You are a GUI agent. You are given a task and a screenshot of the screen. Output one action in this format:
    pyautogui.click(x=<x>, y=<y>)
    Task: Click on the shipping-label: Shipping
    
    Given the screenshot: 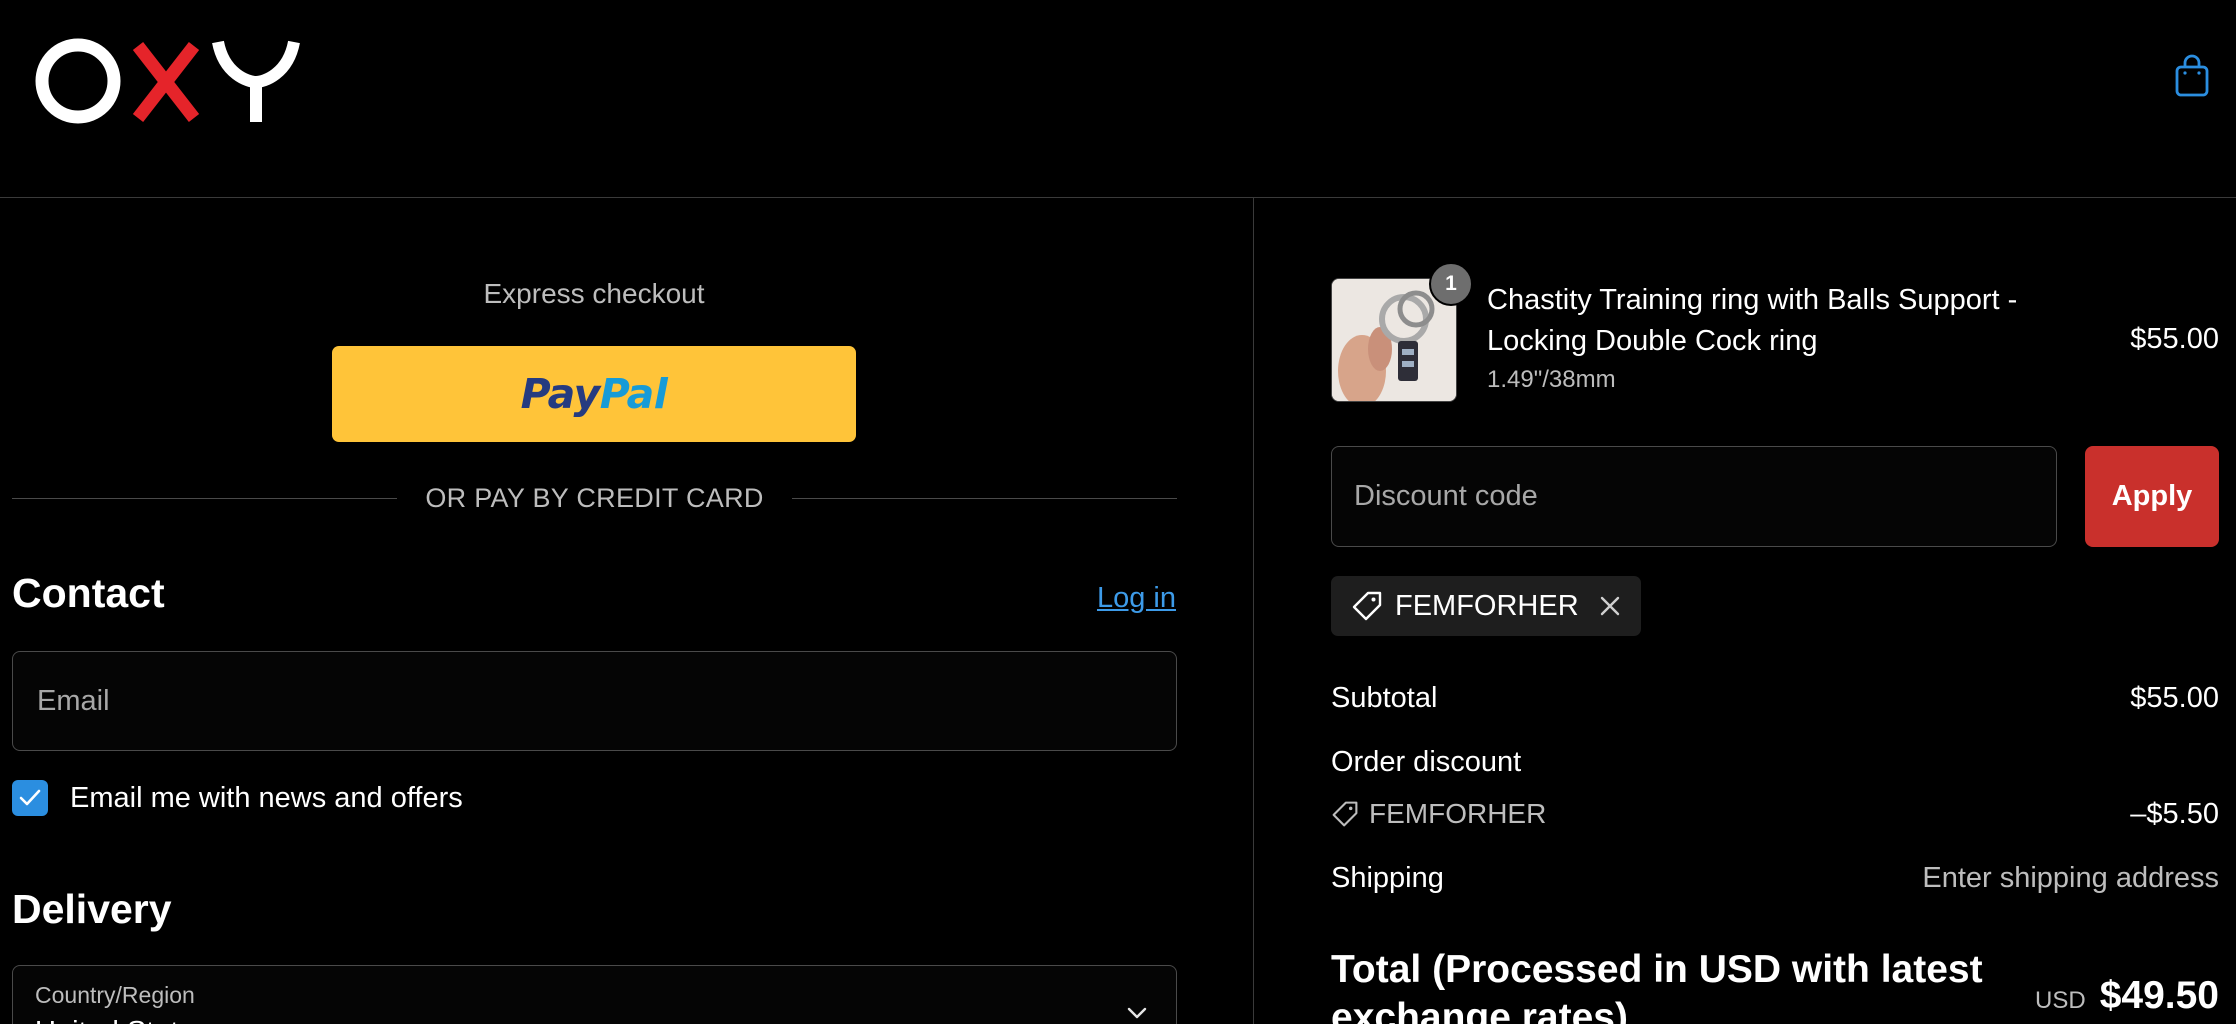 What is the action you would take?
    pyautogui.click(x=1387, y=878)
    